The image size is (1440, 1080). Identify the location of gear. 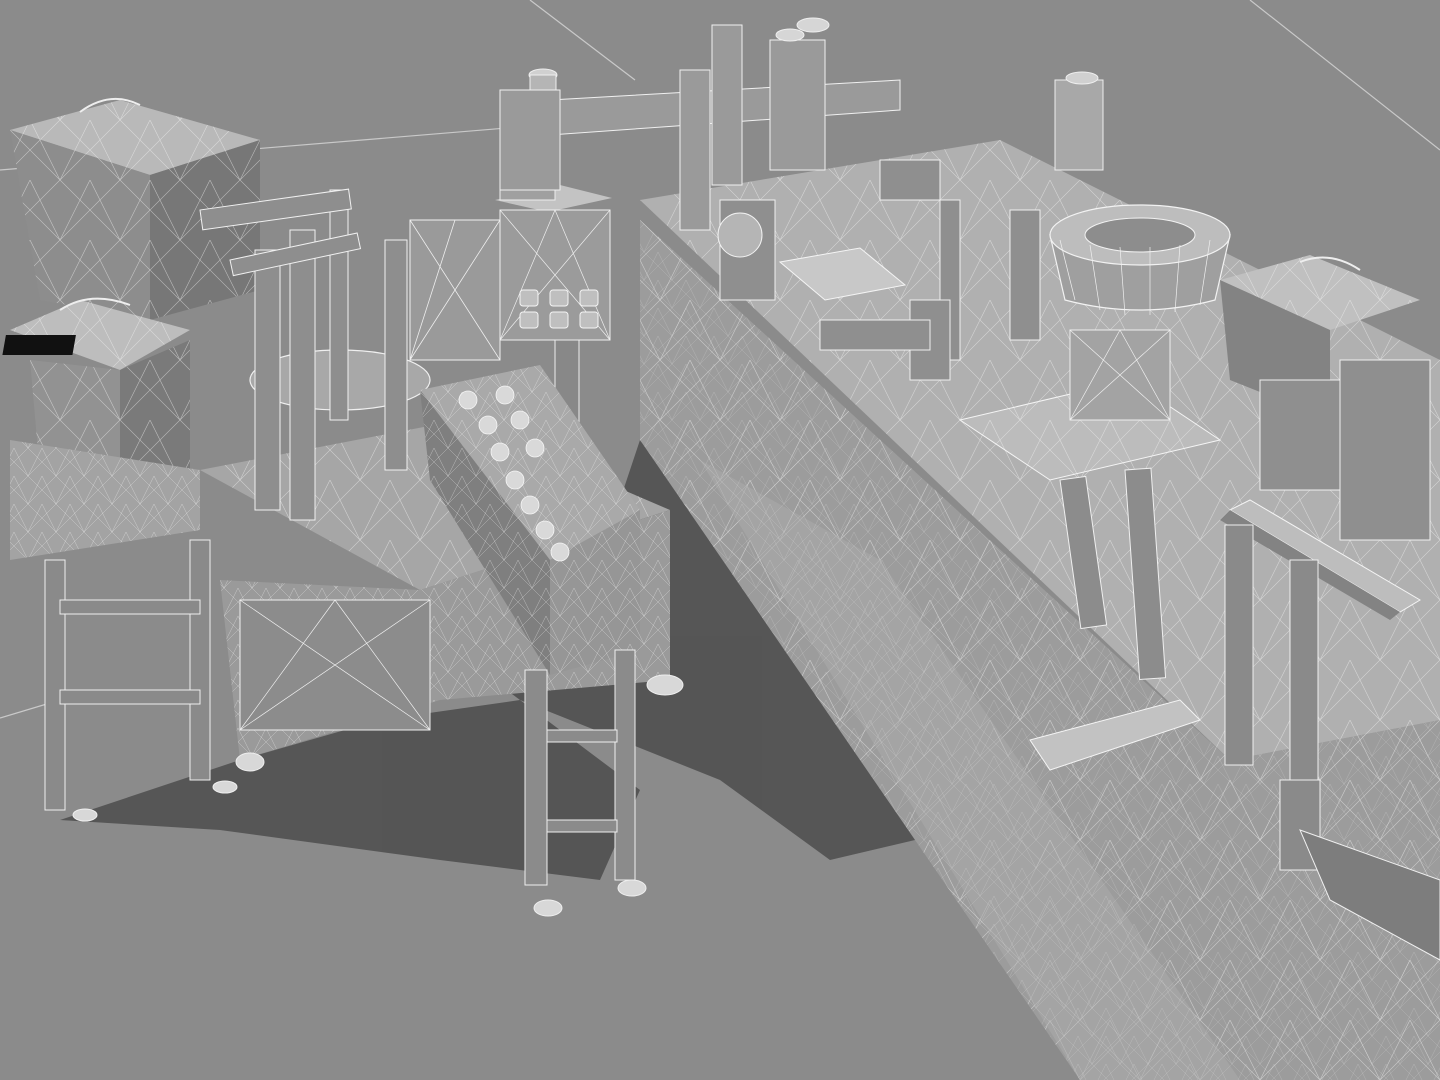
(740, 235).